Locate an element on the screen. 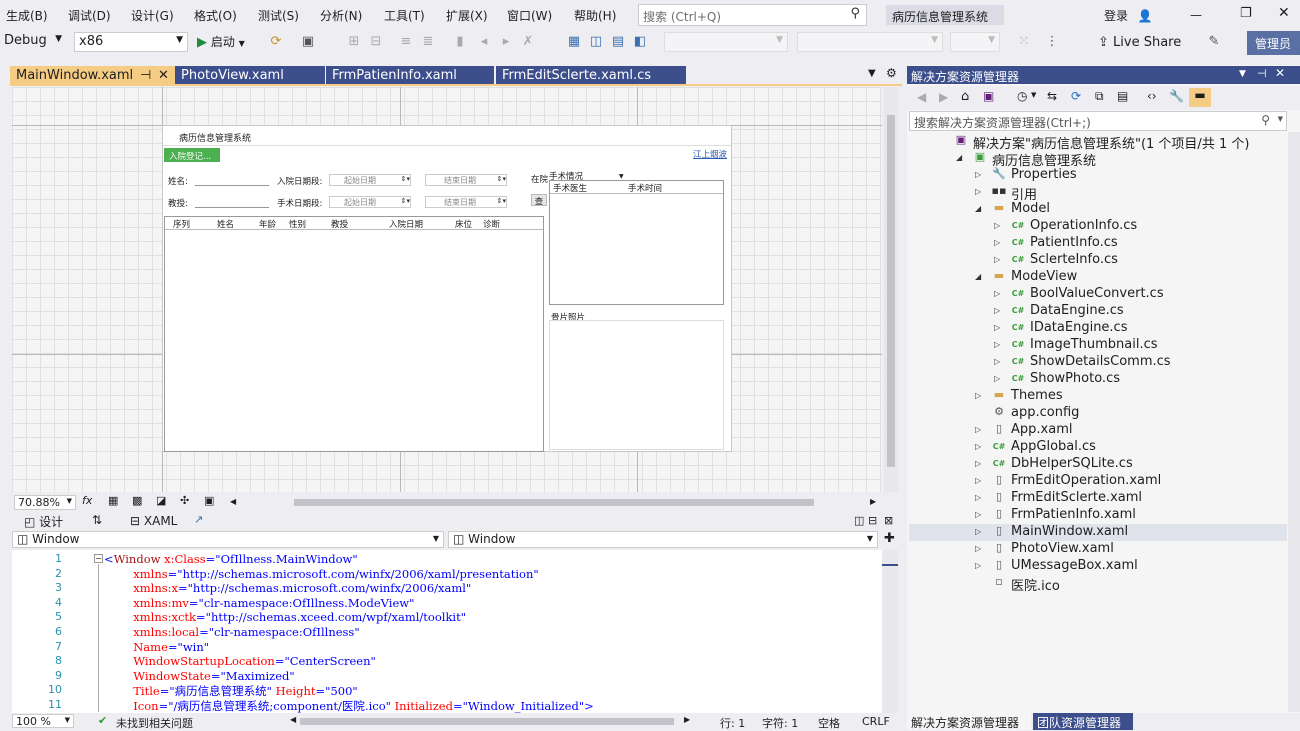  scroll-right-icon: ▶ is located at coordinates (873, 501).